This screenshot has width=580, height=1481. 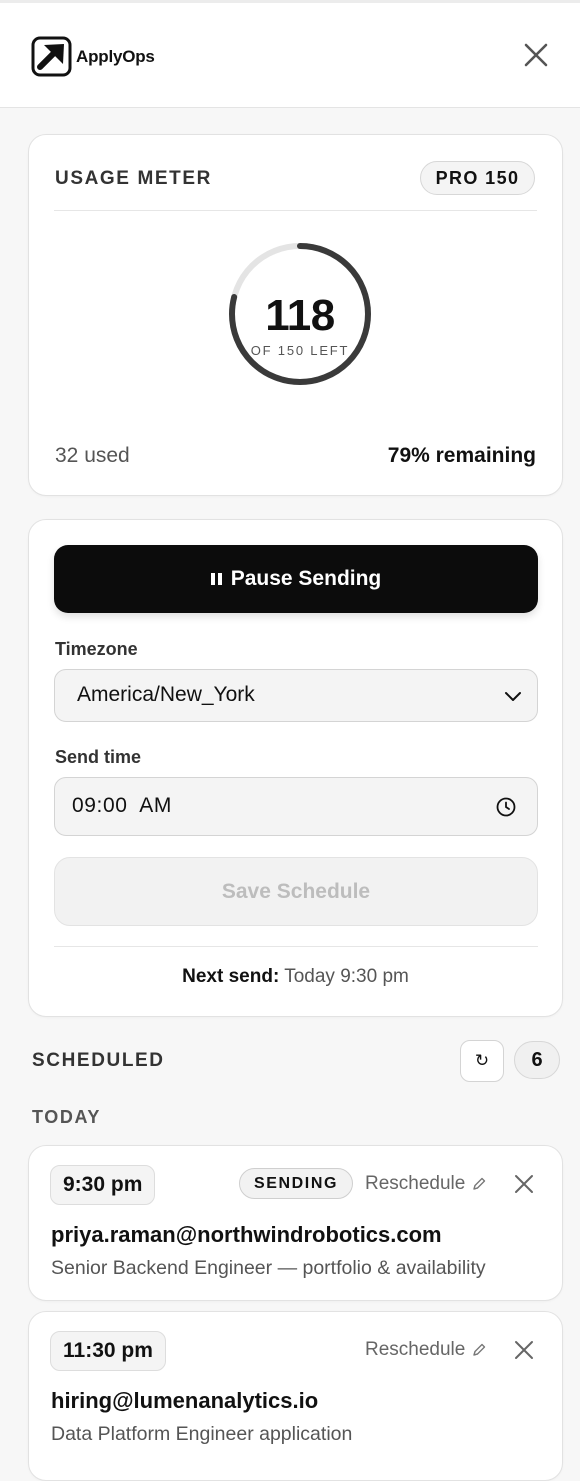 What do you see at coordinates (202, 1434) in the screenshot?
I see `email-subject: Data Platform Engineer application` at bounding box center [202, 1434].